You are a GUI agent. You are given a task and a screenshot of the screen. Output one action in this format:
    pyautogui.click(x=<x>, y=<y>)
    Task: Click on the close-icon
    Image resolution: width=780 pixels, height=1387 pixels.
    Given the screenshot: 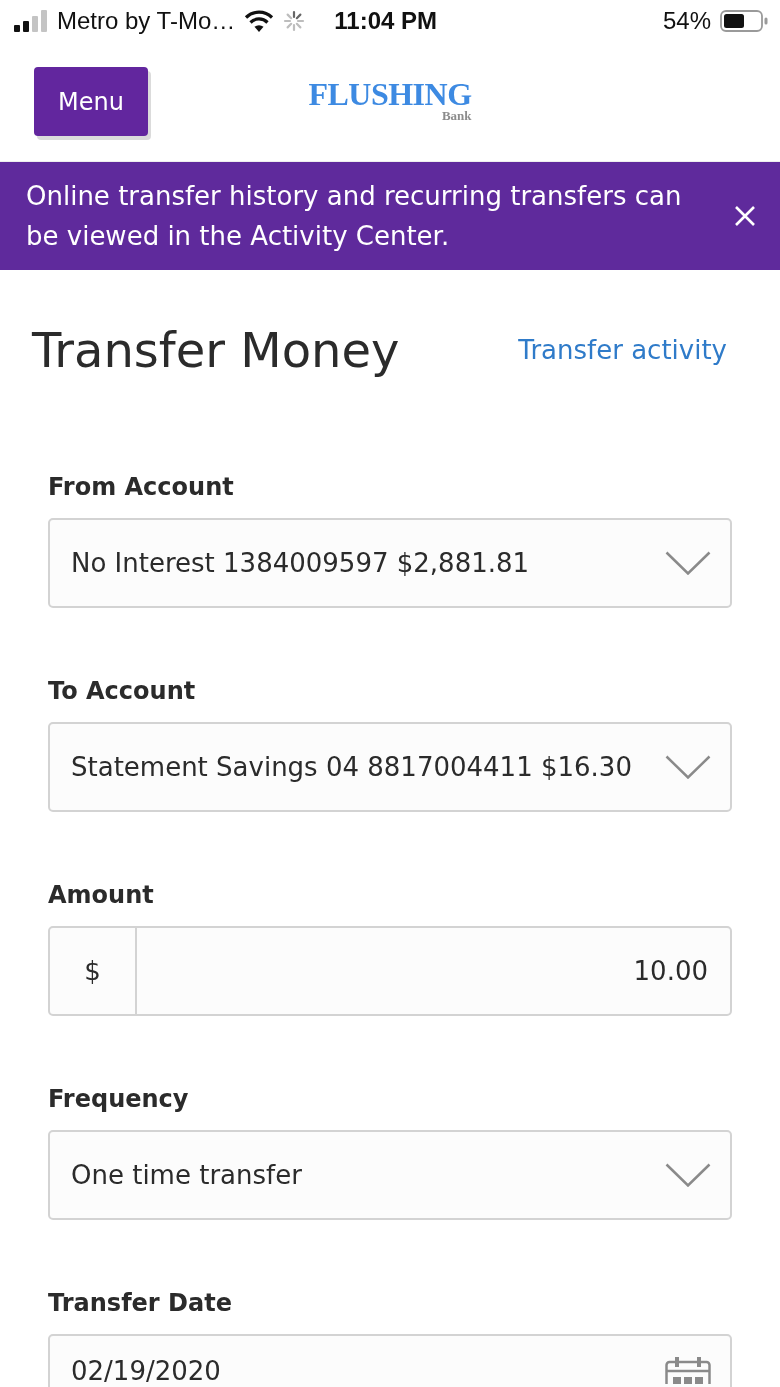 What is the action you would take?
    pyautogui.click(x=745, y=216)
    